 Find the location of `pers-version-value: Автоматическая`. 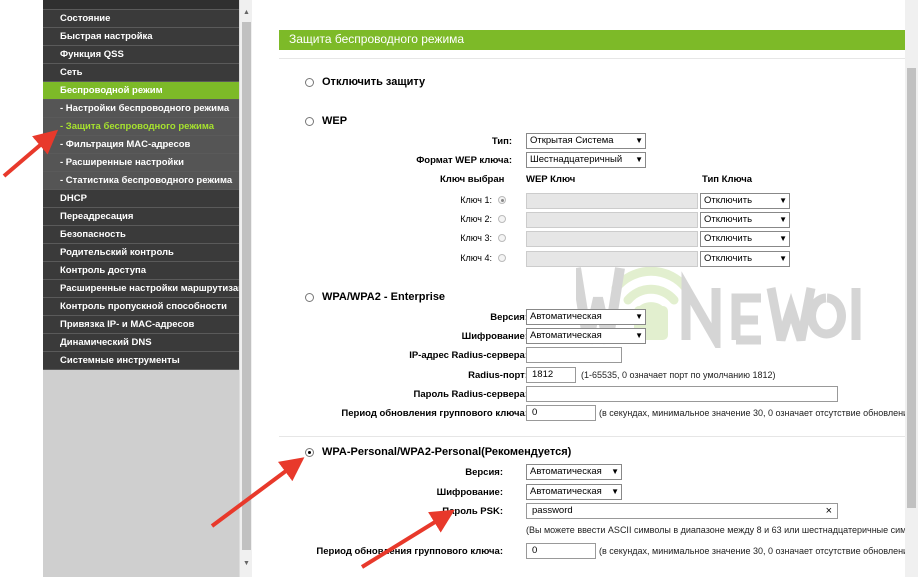

pers-version-value: Автоматическая is located at coordinates (566, 471).